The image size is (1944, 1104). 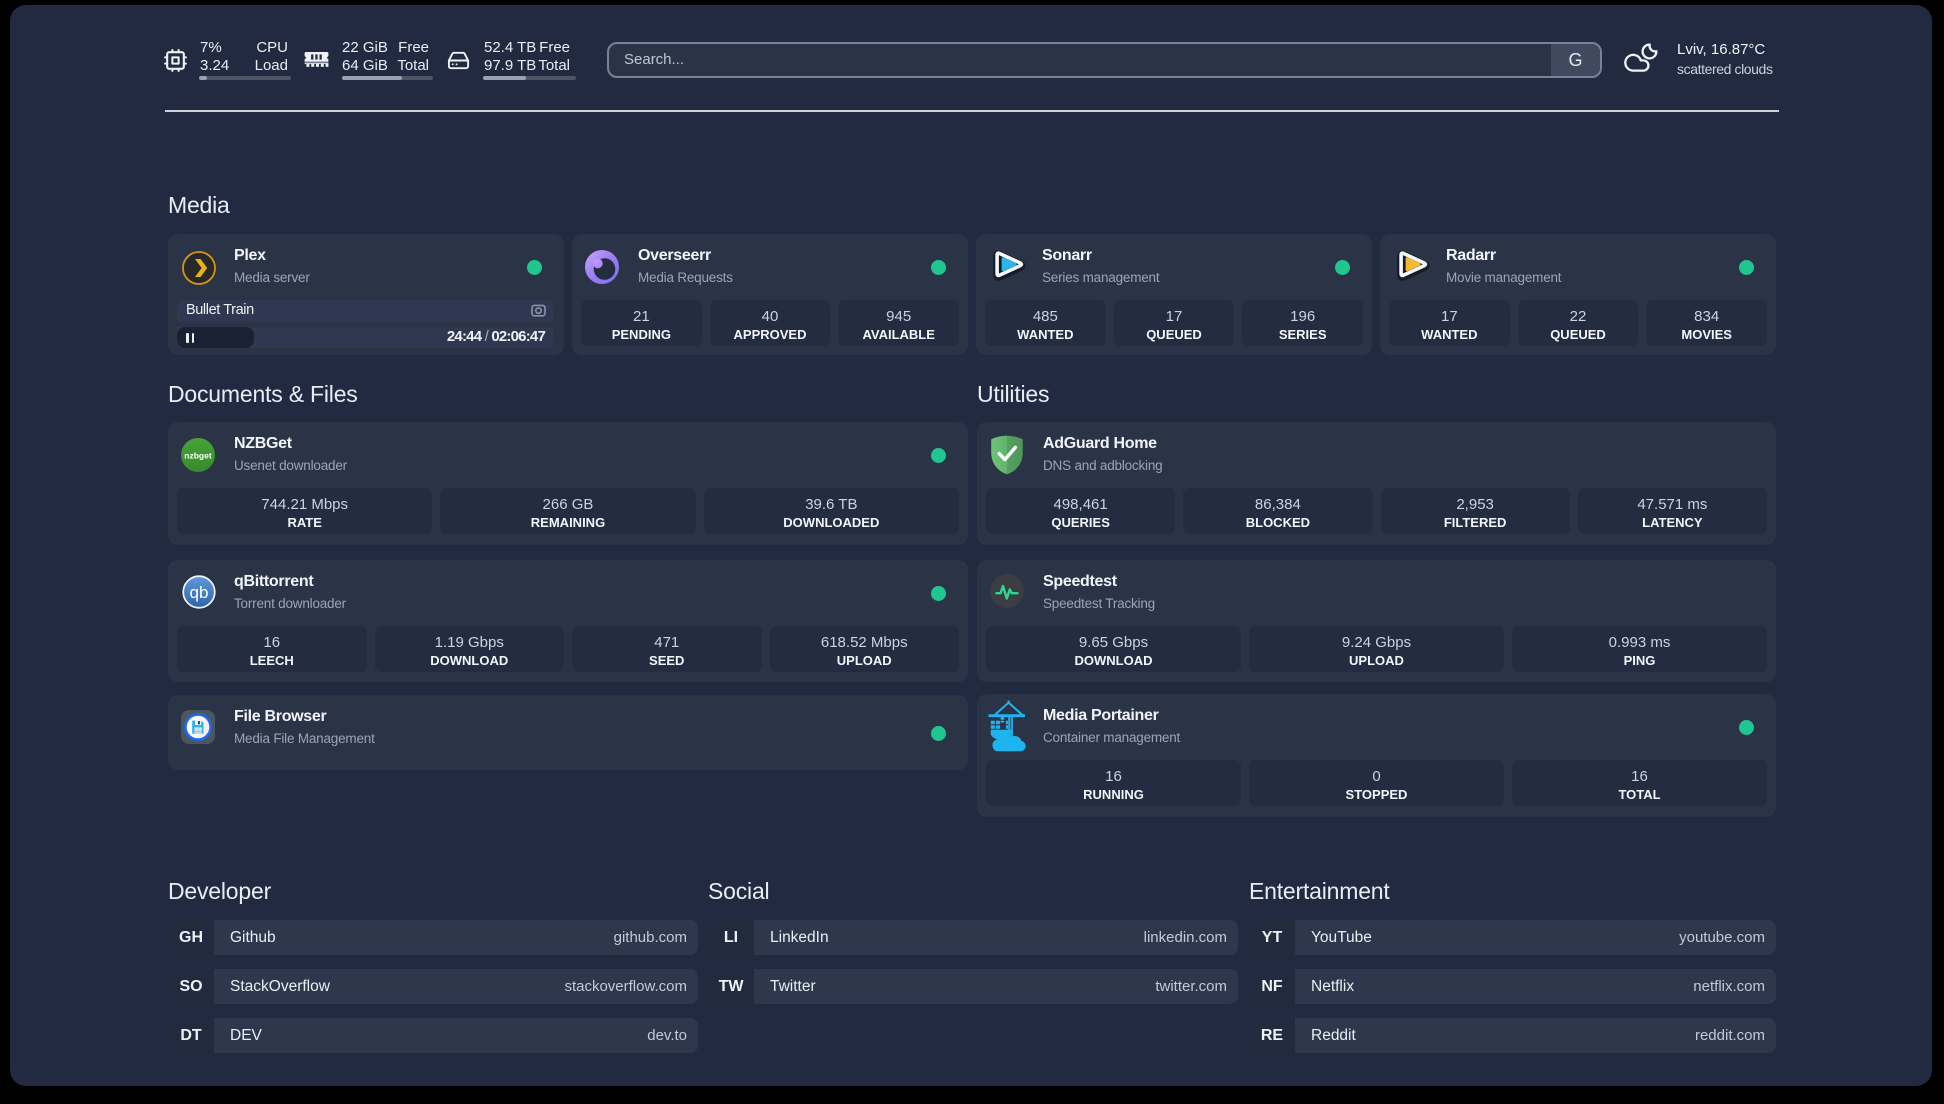 What do you see at coordinates (198, 456) in the screenshot?
I see `svg-text: nzbget` at bounding box center [198, 456].